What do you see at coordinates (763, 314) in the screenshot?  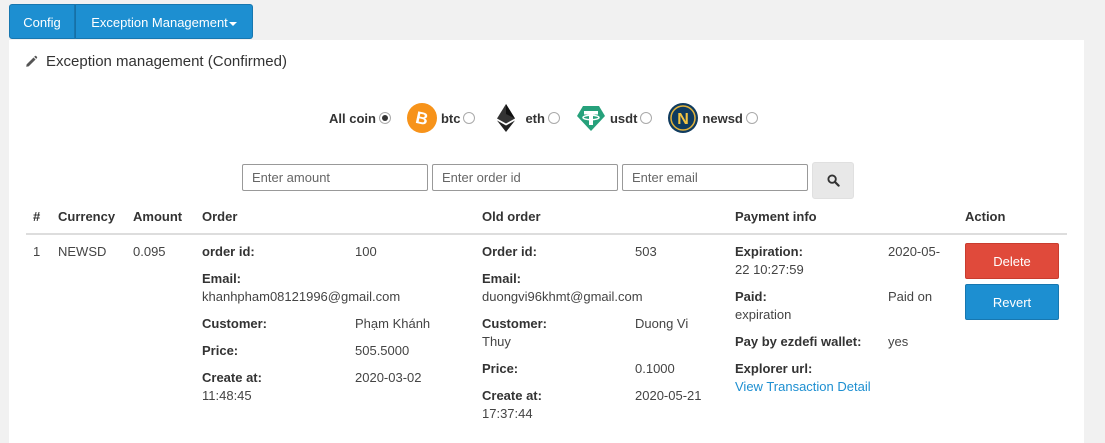 I see `paid-value-cont: expiration` at bounding box center [763, 314].